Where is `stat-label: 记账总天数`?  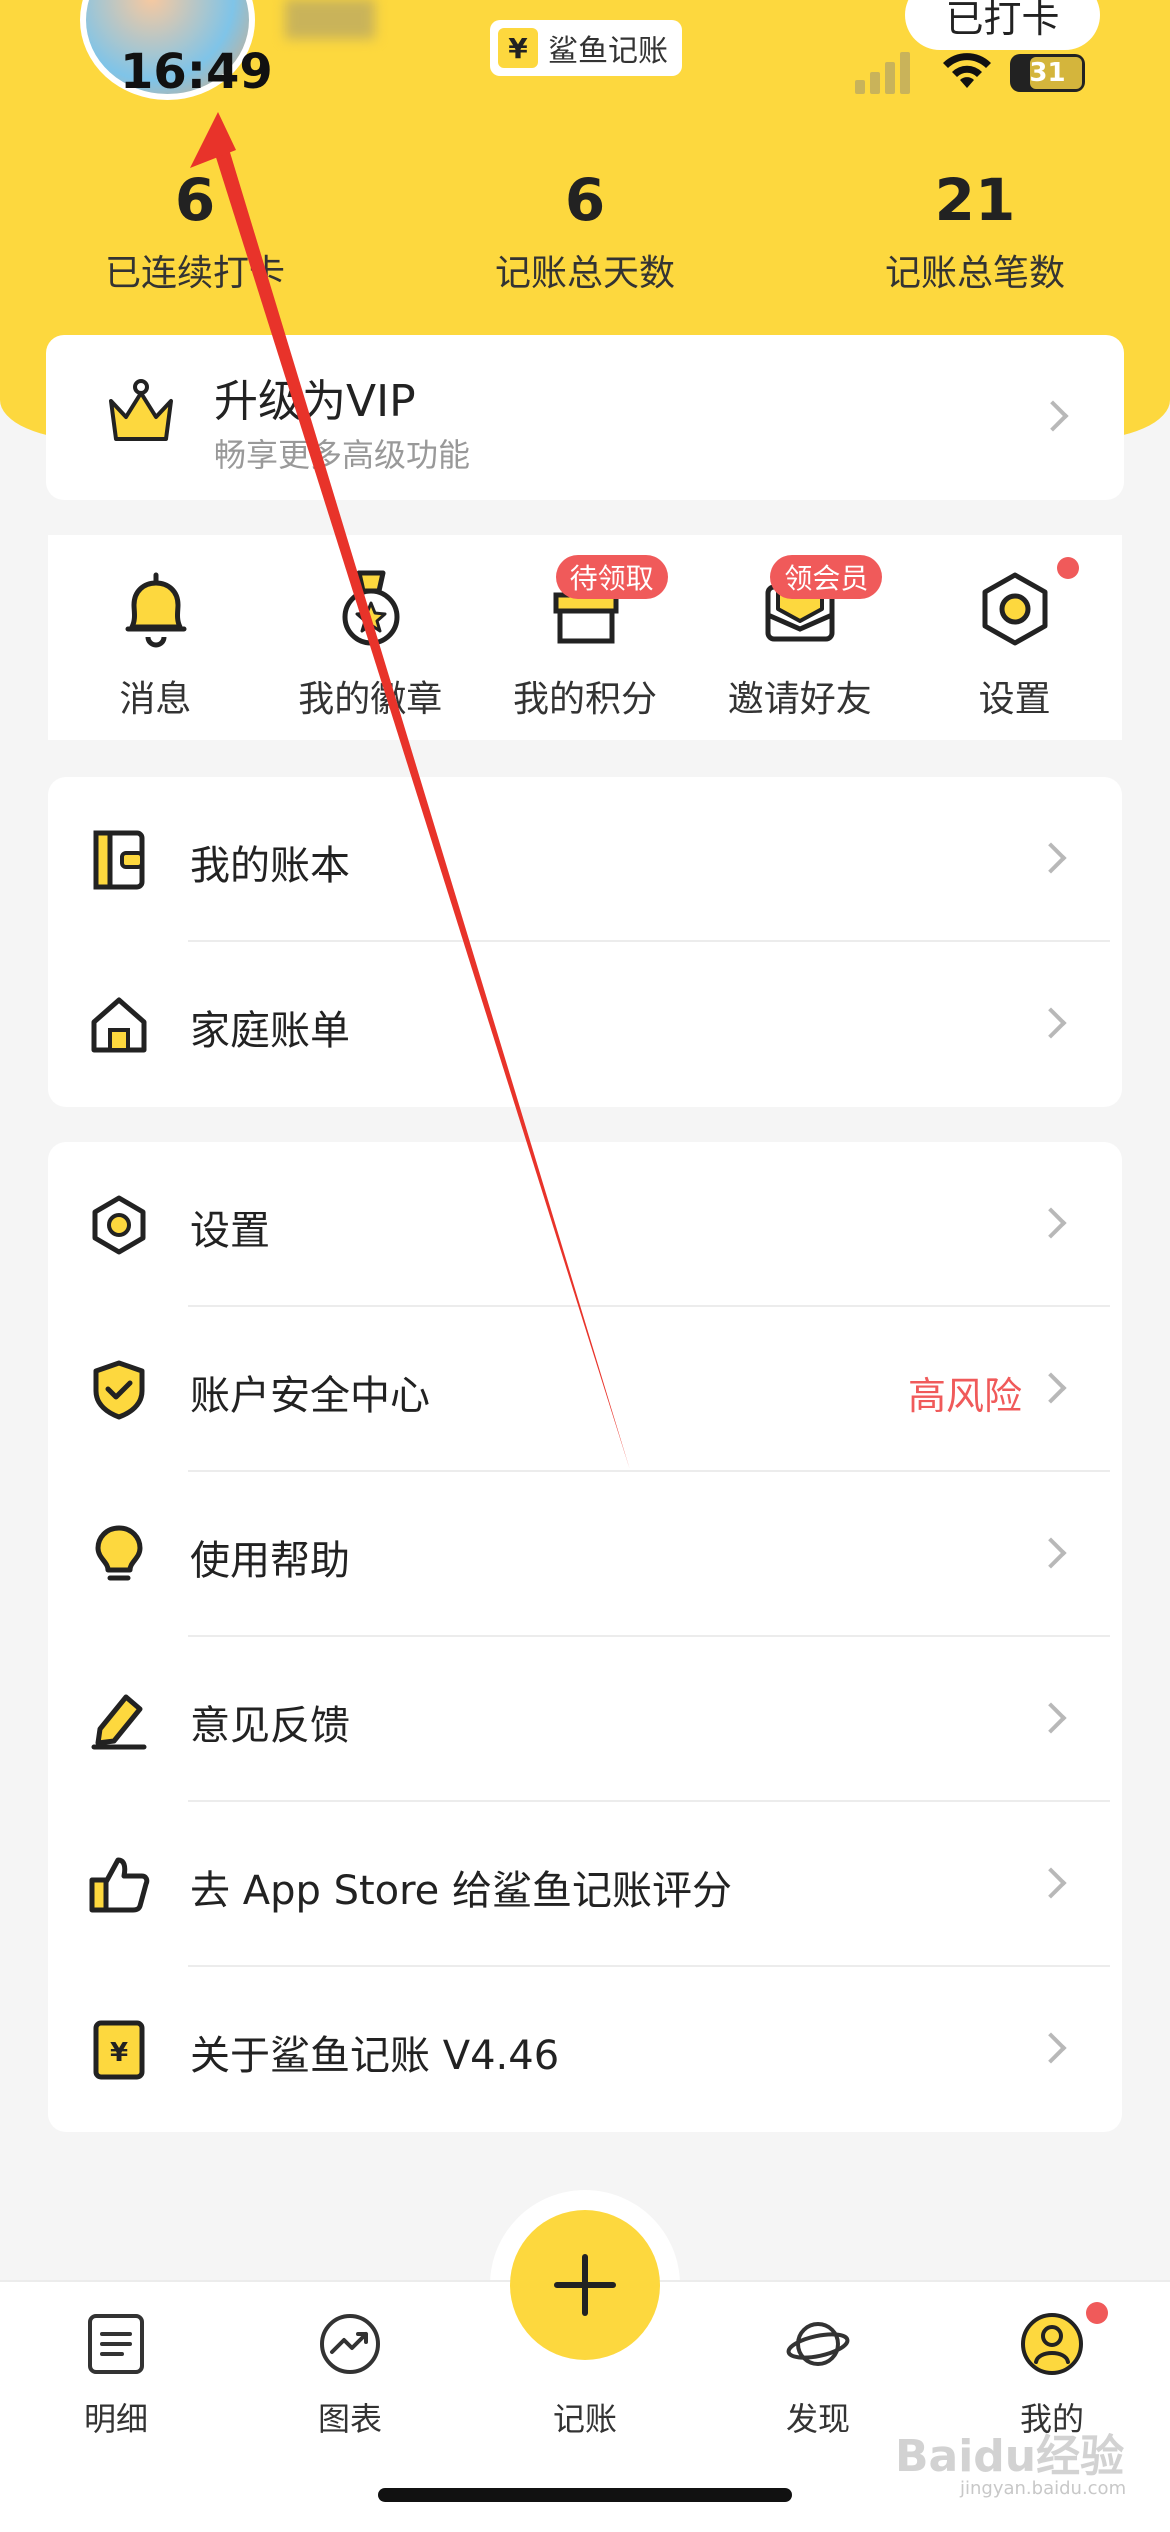 stat-label: 记账总天数 is located at coordinates (584, 273).